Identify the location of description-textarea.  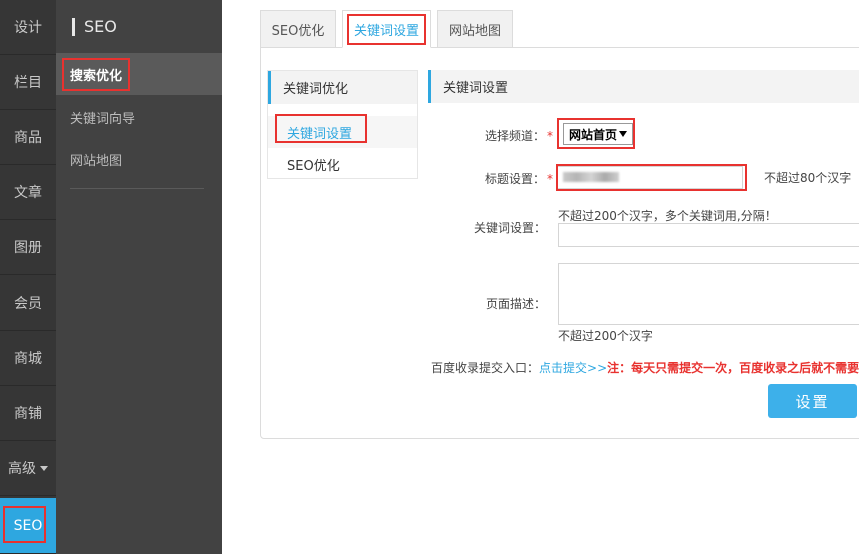
(708, 294).